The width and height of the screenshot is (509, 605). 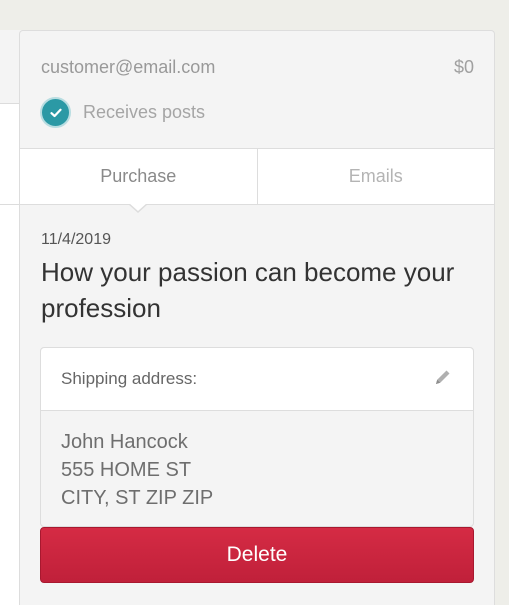 What do you see at coordinates (124, 442) in the screenshot?
I see `address-line-name: John Hancock` at bounding box center [124, 442].